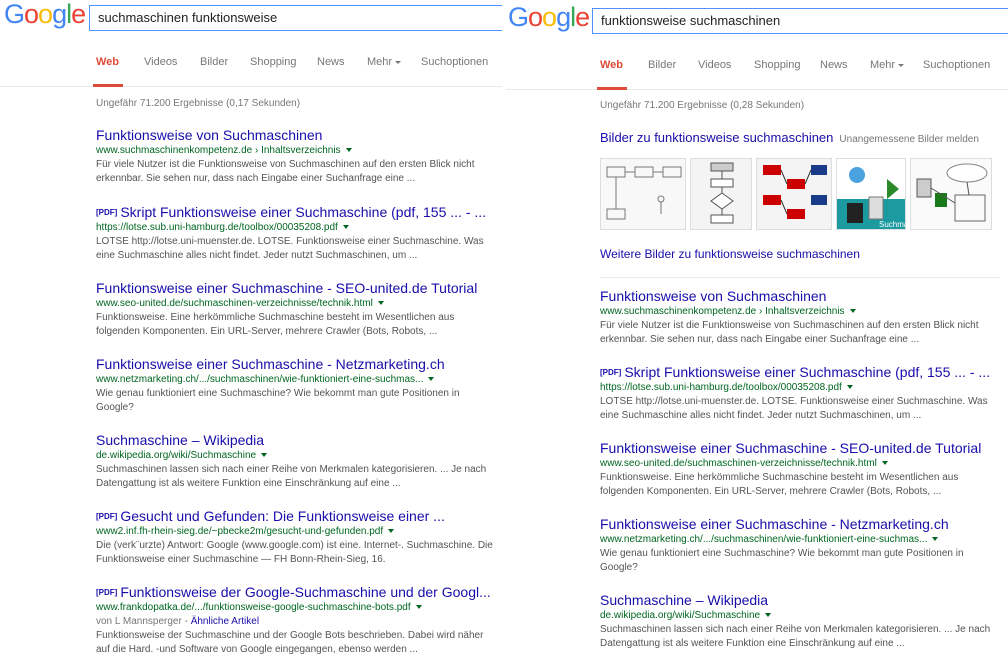 The width and height of the screenshot is (1008, 661). I want to click on image-strip: Suchmas, so click(800, 194).